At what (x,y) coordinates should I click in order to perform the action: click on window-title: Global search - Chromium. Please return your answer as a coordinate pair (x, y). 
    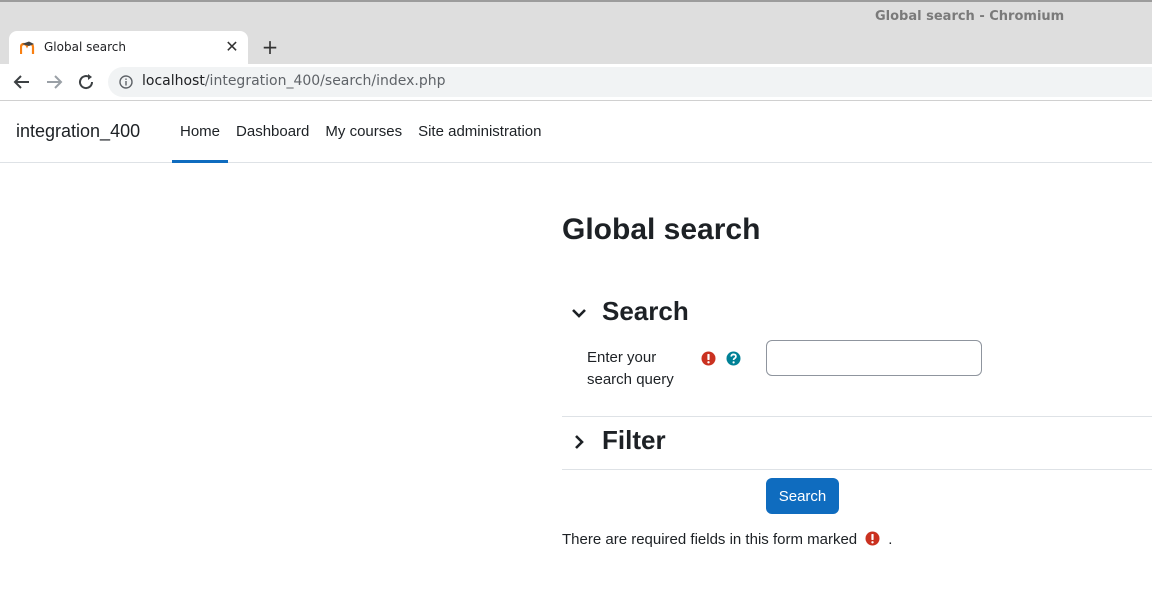
    Looking at the image, I should click on (970, 16).